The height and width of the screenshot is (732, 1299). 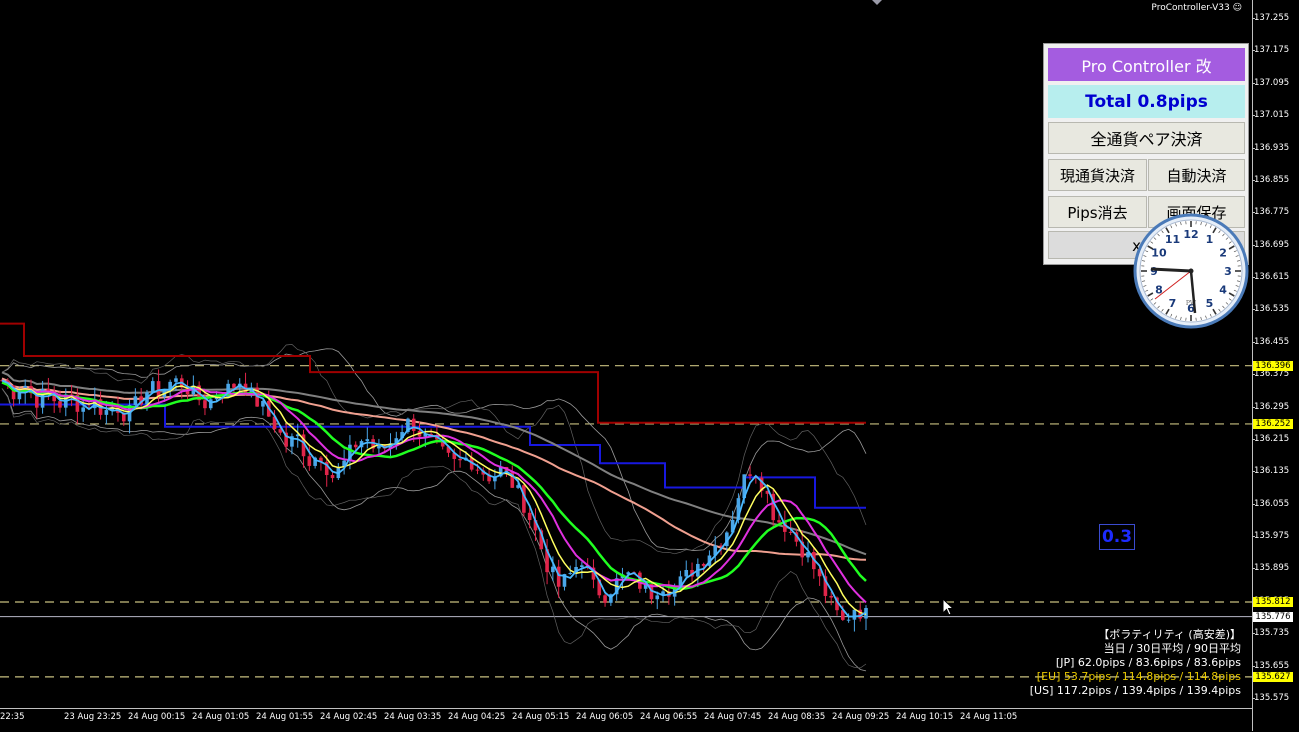 What do you see at coordinates (1228, 271) in the screenshot?
I see `clock-number: 3` at bounding box center [1228, 271].